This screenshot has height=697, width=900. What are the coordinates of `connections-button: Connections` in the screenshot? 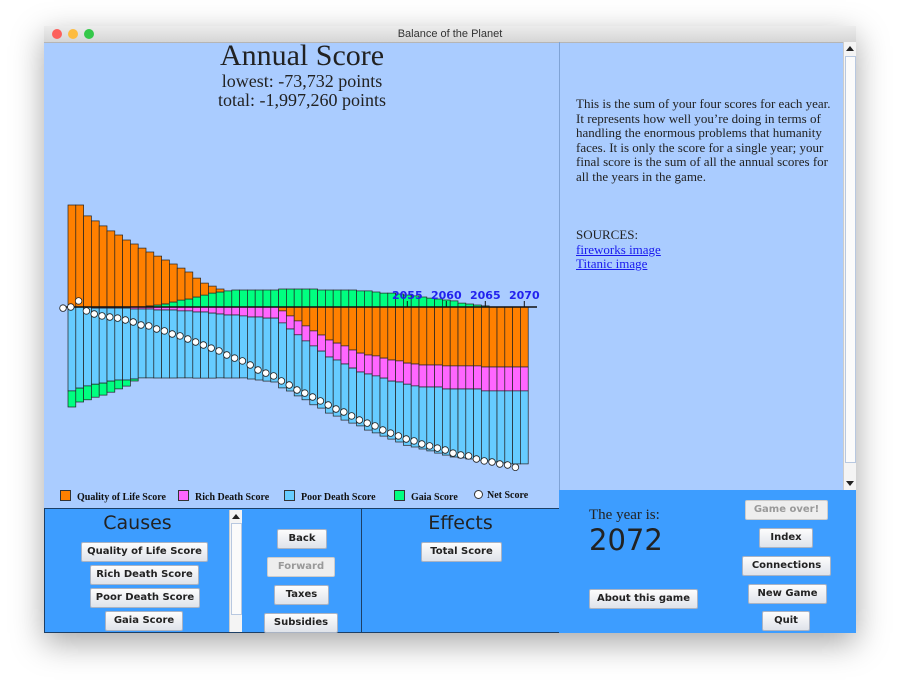 It's located at (786, 566).